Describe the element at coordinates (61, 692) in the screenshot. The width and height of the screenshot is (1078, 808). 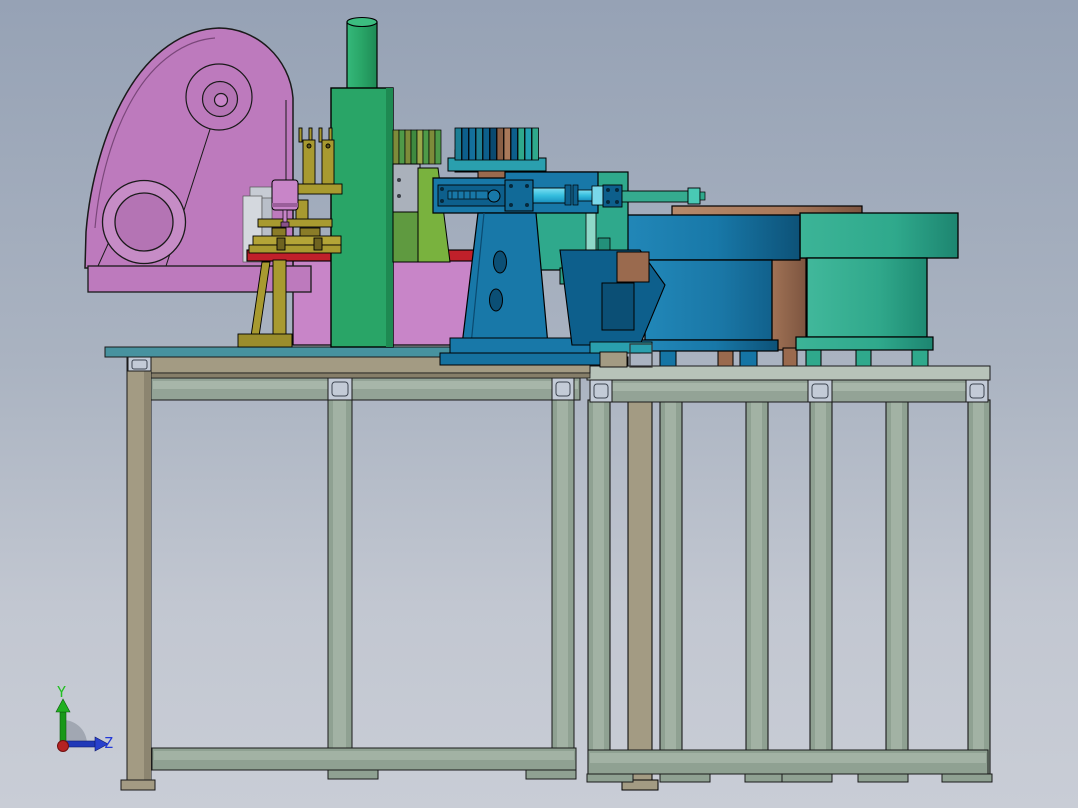
I see `y-axis-label: Y` at that location.